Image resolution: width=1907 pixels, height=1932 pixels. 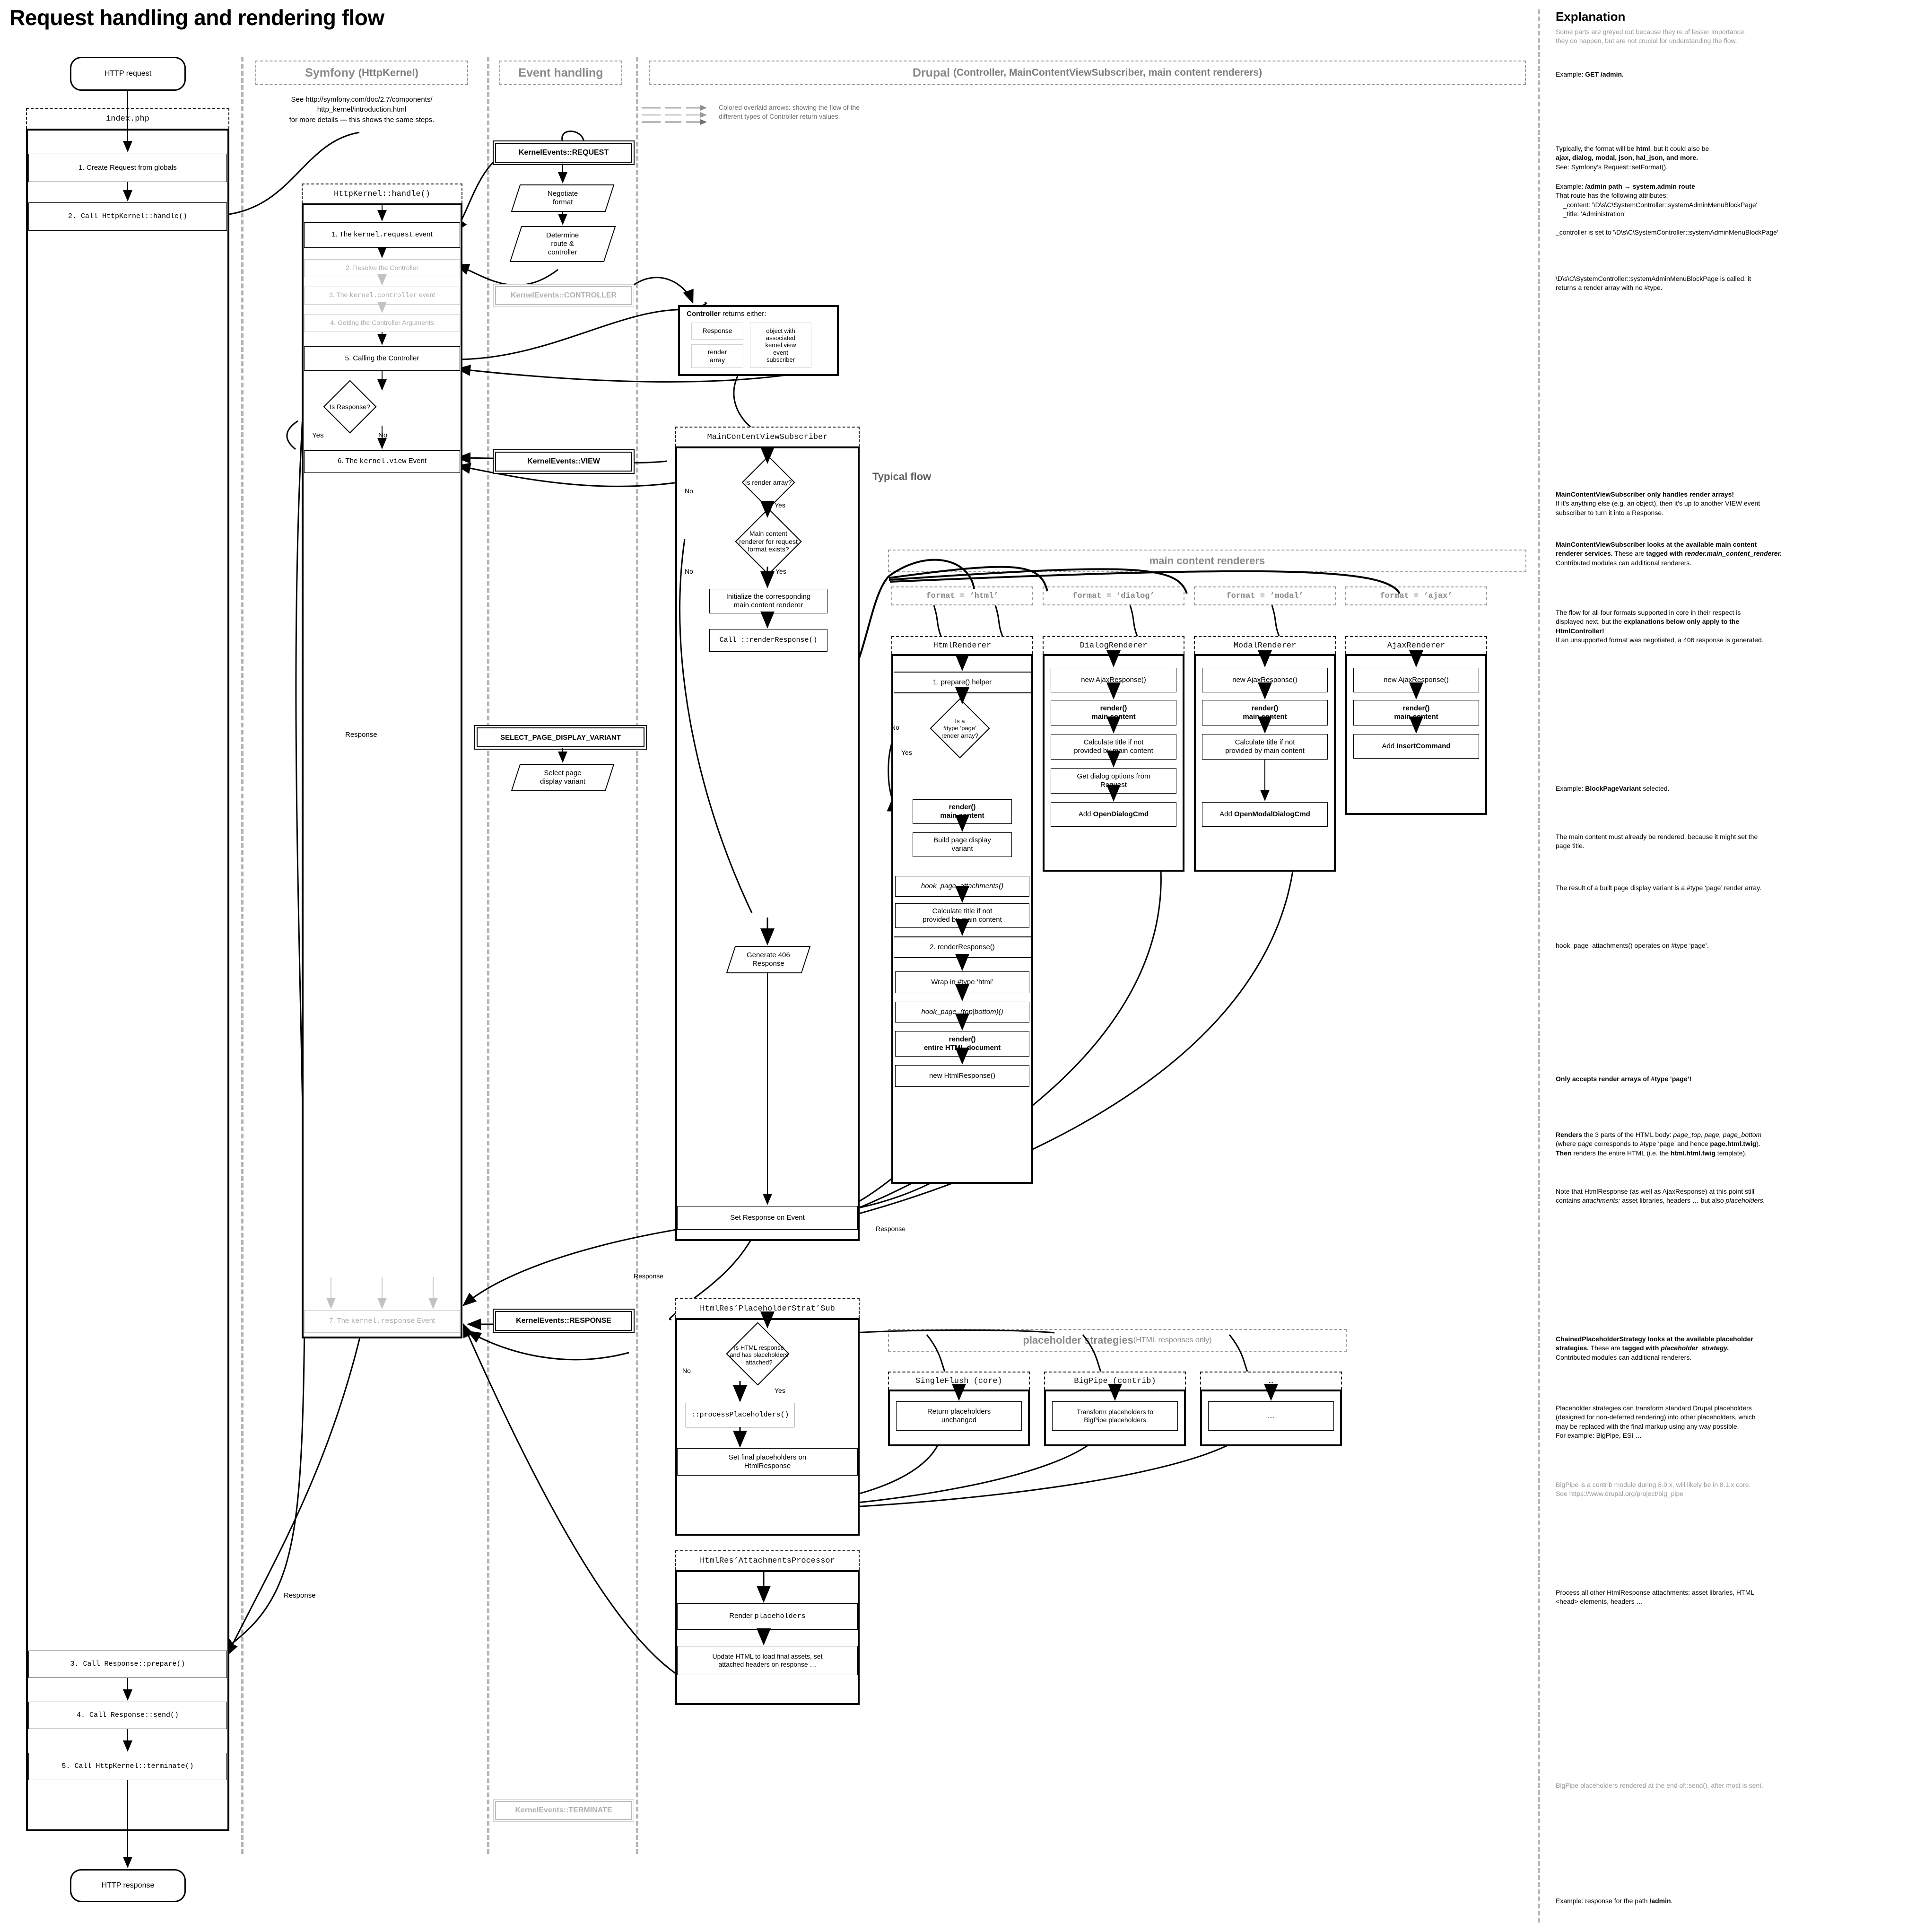 I want to click on strategy-bigpipe-label-text: BigPipe (contrib), so click(x=1115, y=1381).